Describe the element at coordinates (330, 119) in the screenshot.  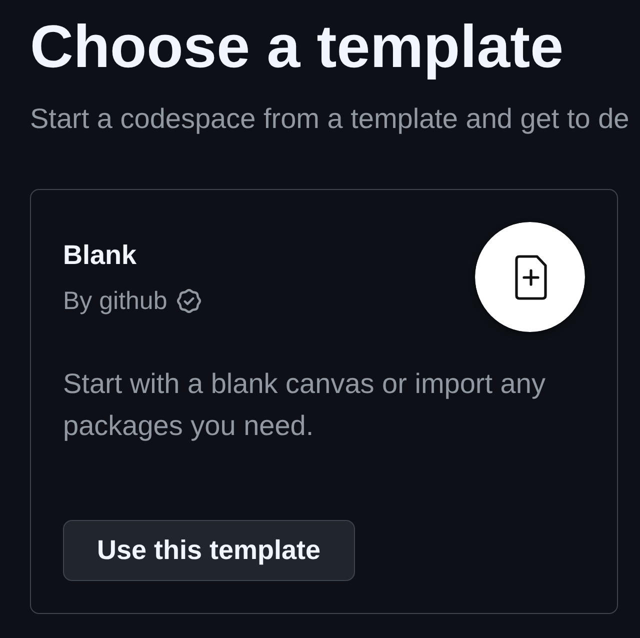
I see `page-subtitle: Start a codespace from a template and get to de` at that location.